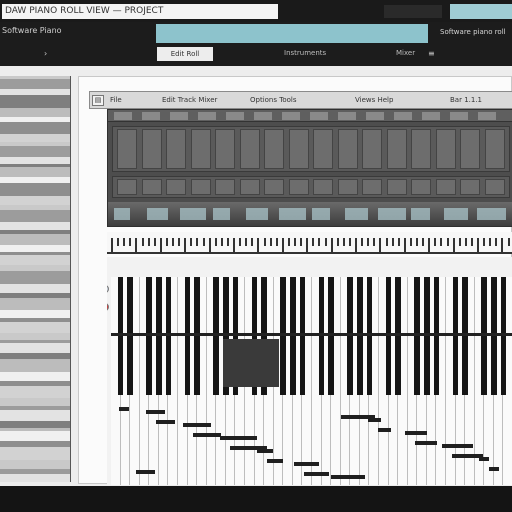 Image resolution: width=512 pixels, height=512 pixels. What do you see at coordinates (305, 53) in the screenshot?
I see `tab-instruments: Instruments` at bounding box center [305, 53].